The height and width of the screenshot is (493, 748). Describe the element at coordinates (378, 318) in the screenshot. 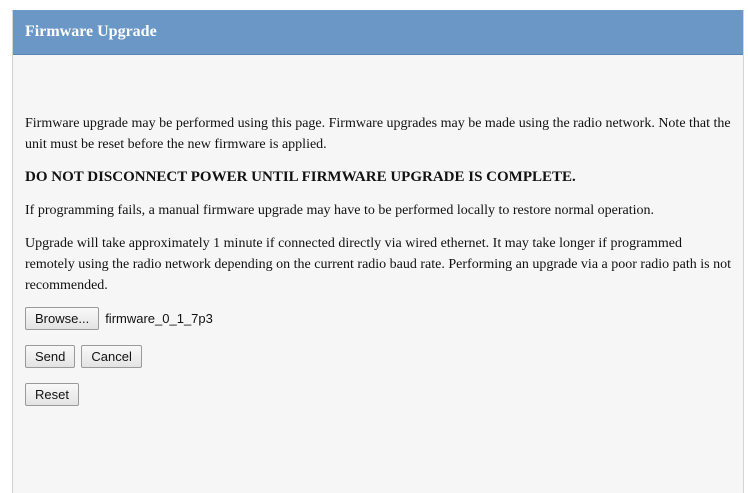

I see `file-picker: Browse... firmware_0_1_7p3` at that location.